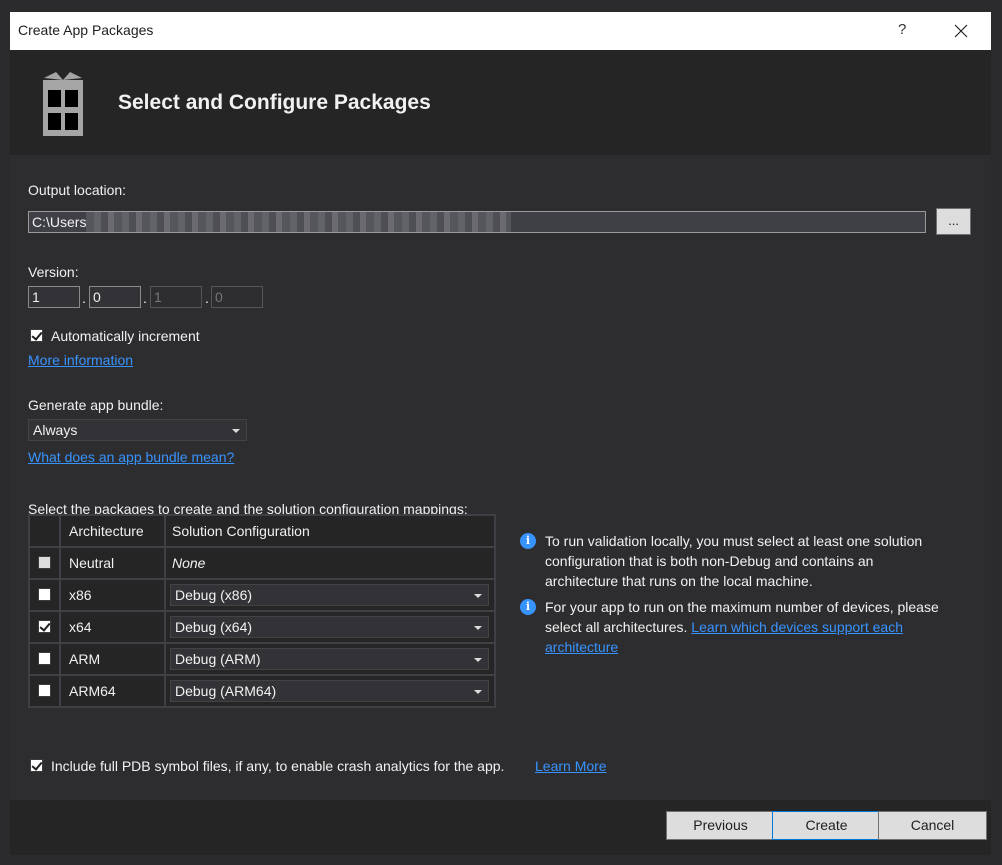 The width and height of the screenshot is (1002, 865). I want to click on version-minor-input: 0, so click(115, 297).